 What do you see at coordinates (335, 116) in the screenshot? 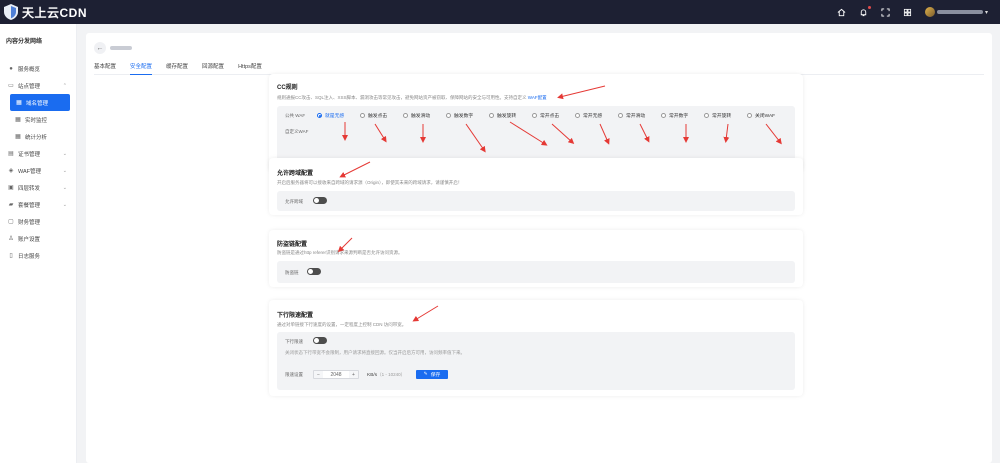
I see `waf-option-label: 就是无感` at bounding box center [335, 116].